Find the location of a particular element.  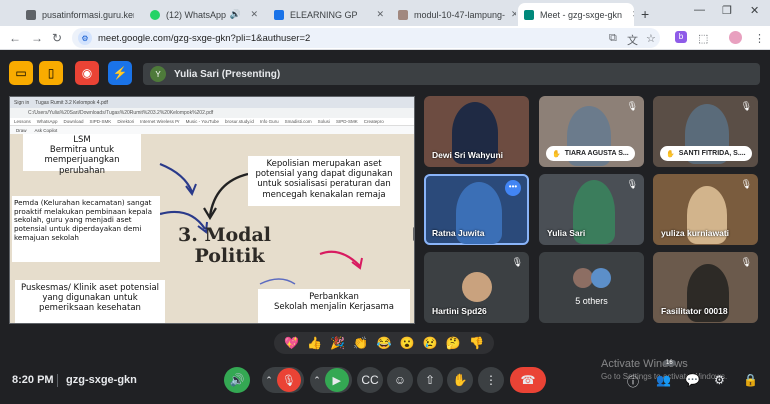

menu-kebab-icon: ⋮ is located at coordinates (759, 38).